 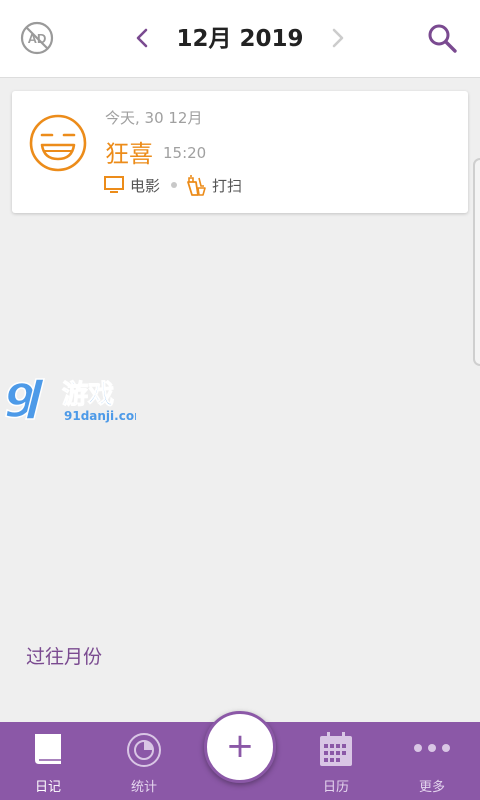 What do you see at coordinates (336, 749) in the screenshot?
I see `calendar-icon` at bounding box center [336, 749].